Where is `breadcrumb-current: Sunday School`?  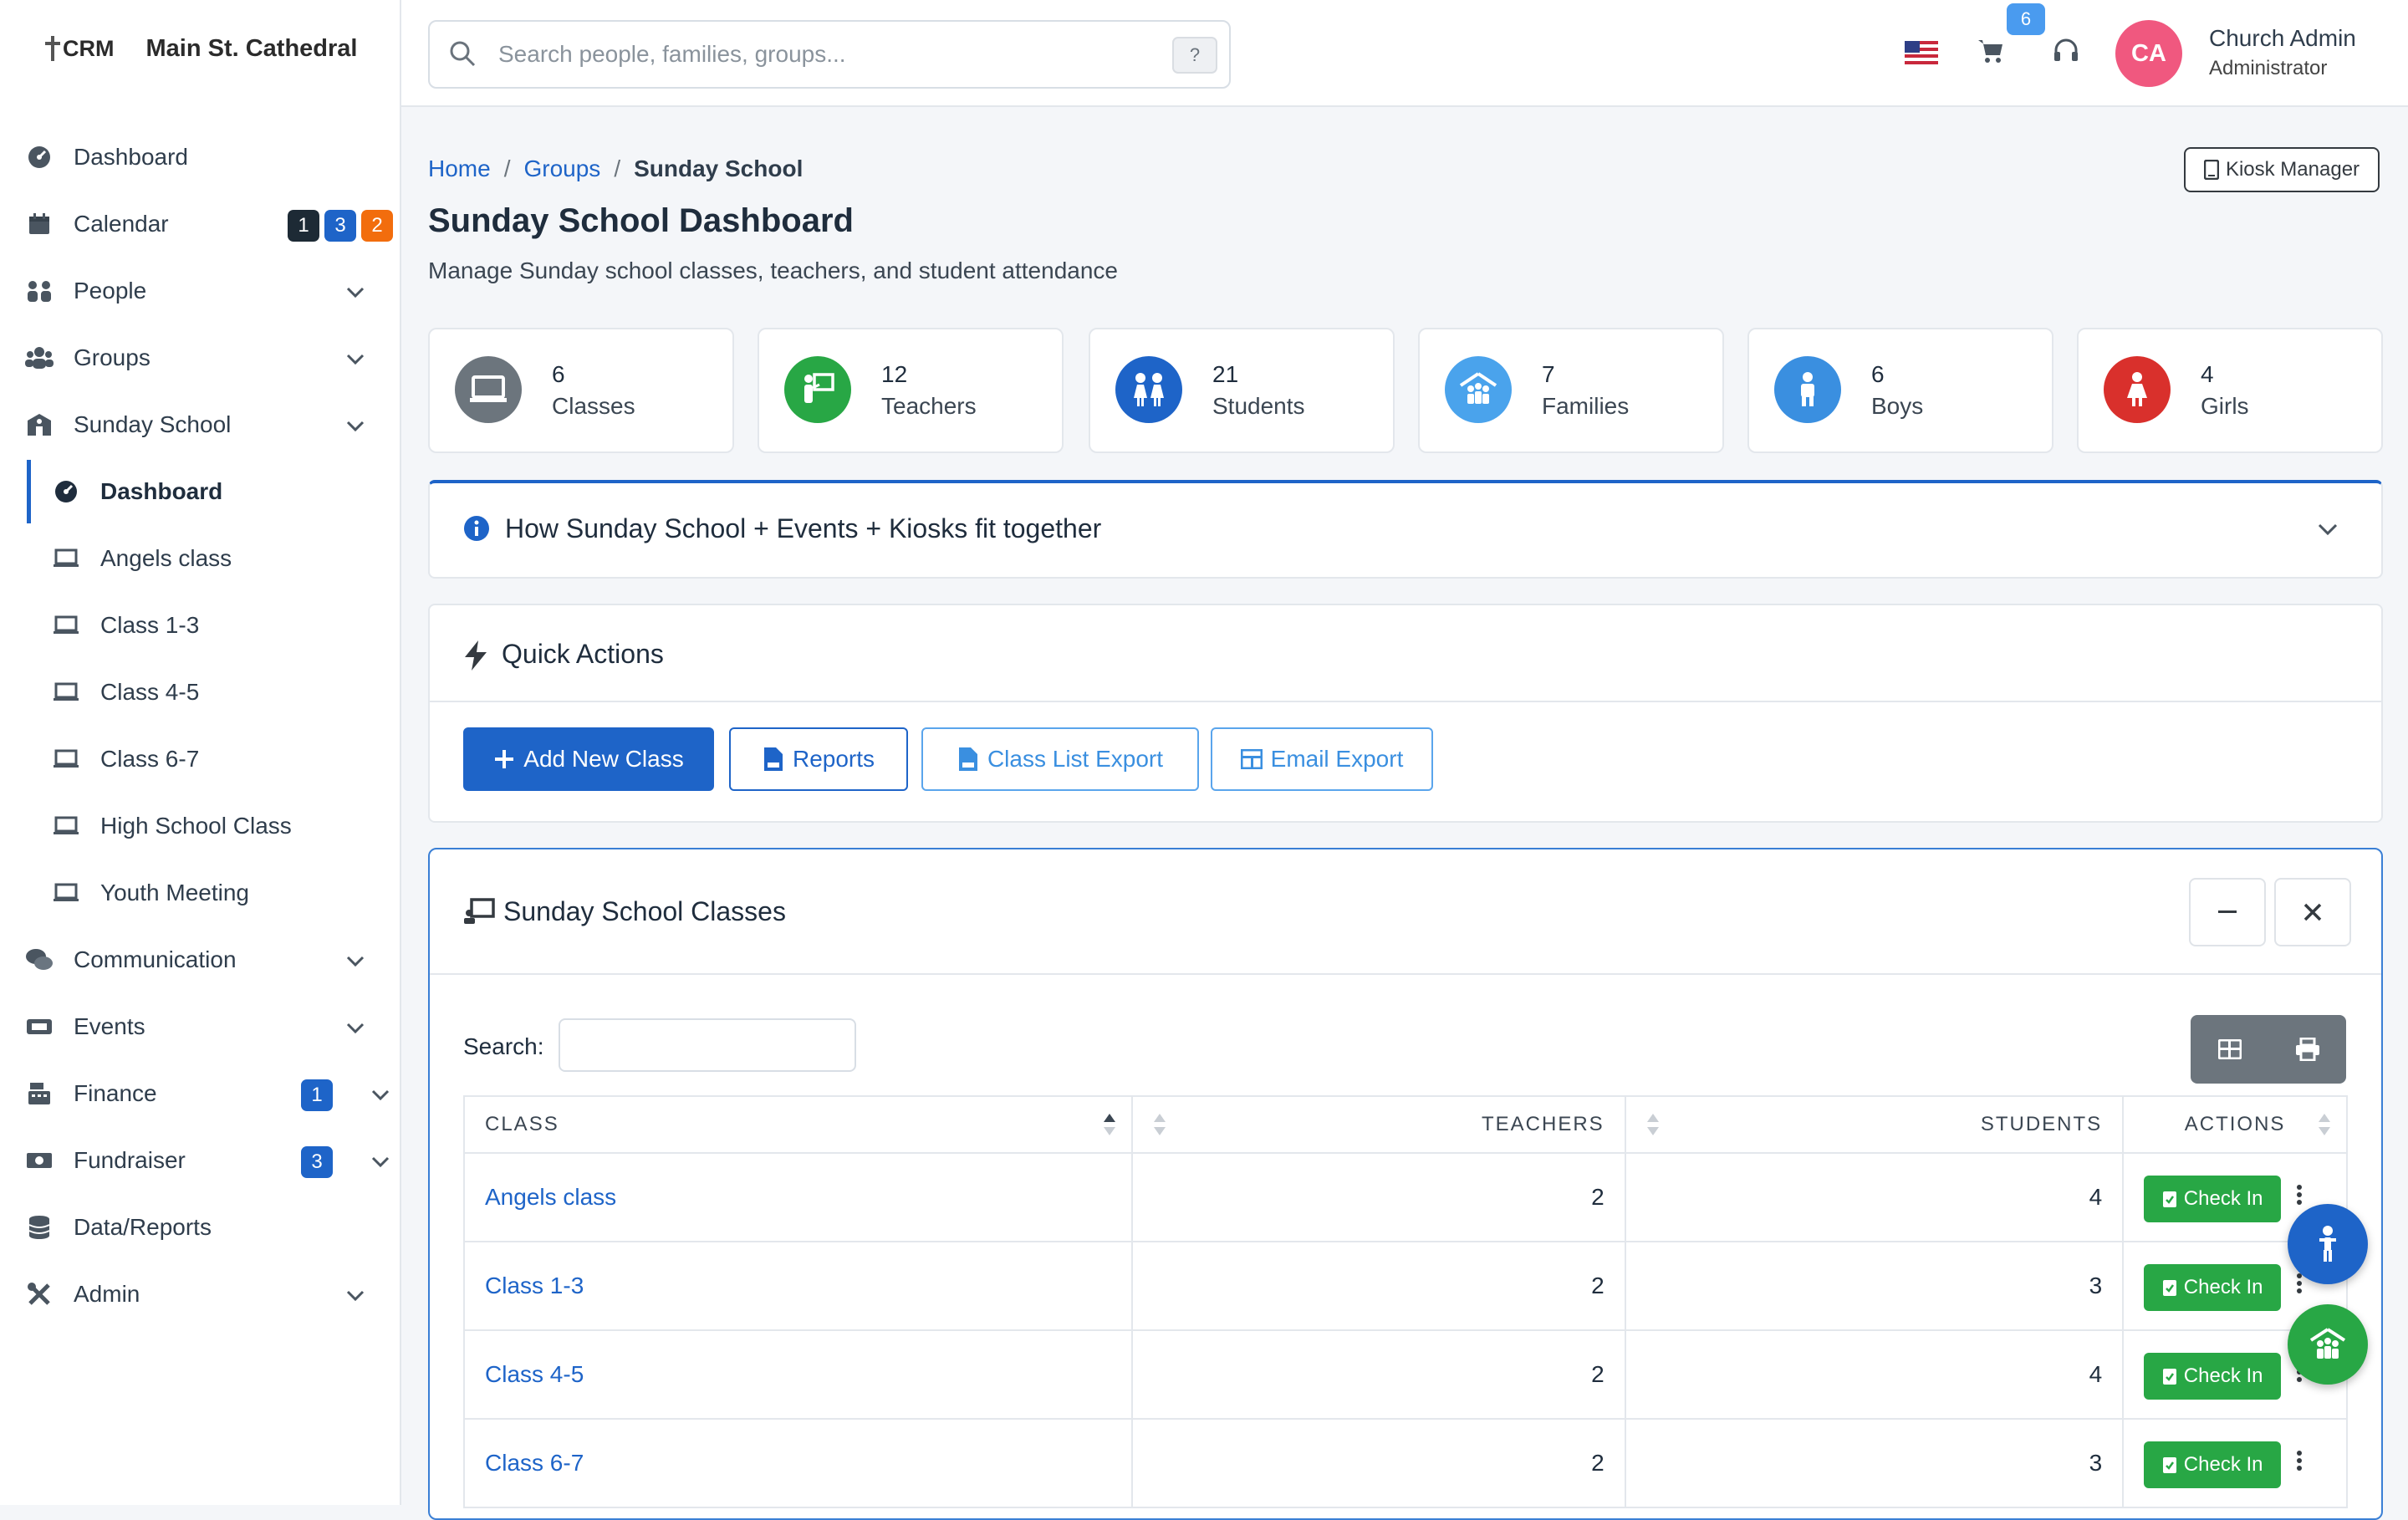 breadcrumb-current: Sunday School is located at coordinates (719, 169).